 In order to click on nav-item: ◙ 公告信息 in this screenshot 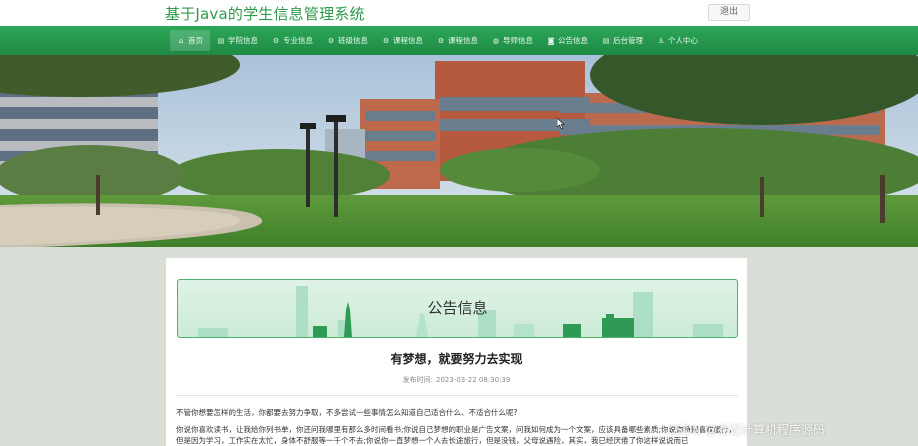, I will do `click(567, 40)`.